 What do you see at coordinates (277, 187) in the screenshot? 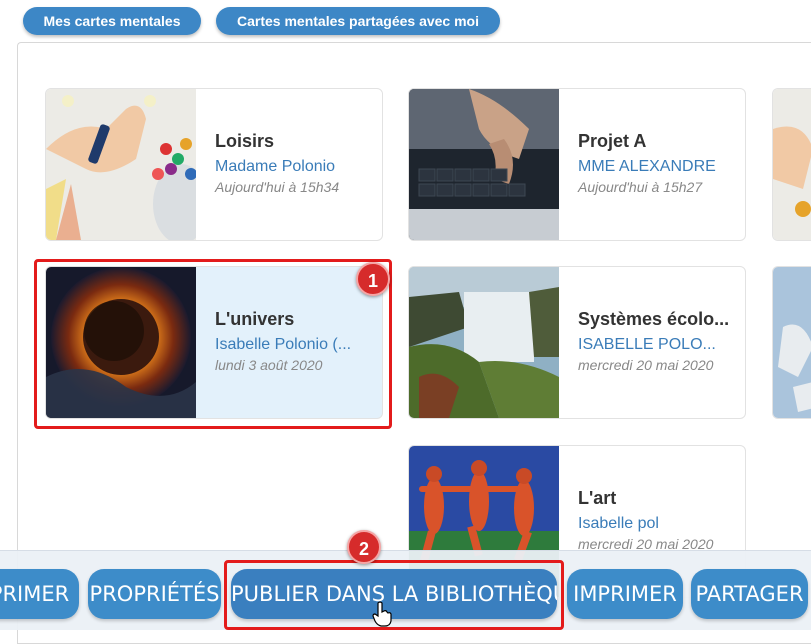
I see `card-date: Aujourd'hui à 15h34` at bounding box center [277, 187].